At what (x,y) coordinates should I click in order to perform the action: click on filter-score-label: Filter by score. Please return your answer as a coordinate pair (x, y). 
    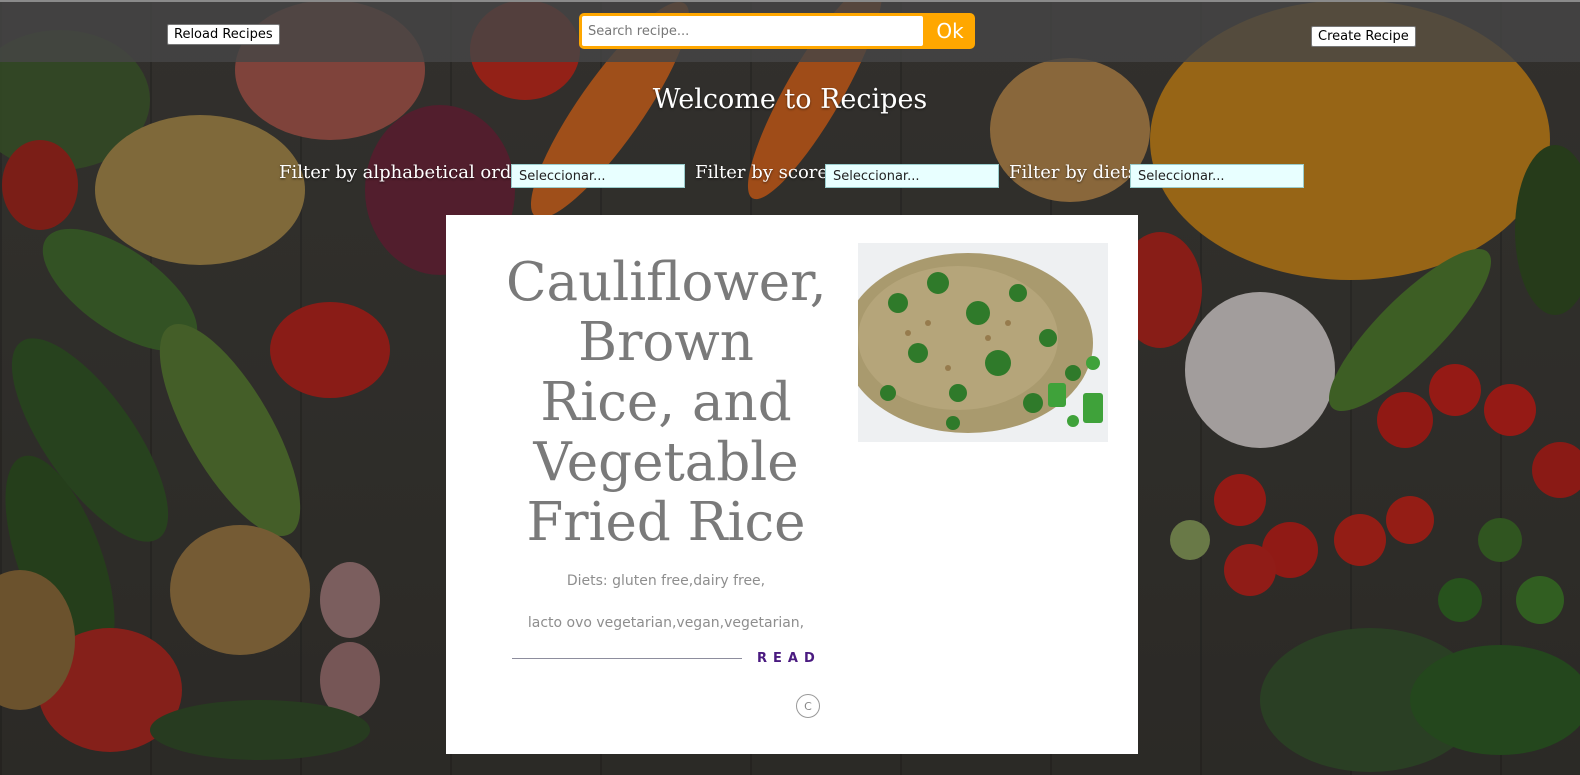
    Looking at the image, I should click on (762, 172).